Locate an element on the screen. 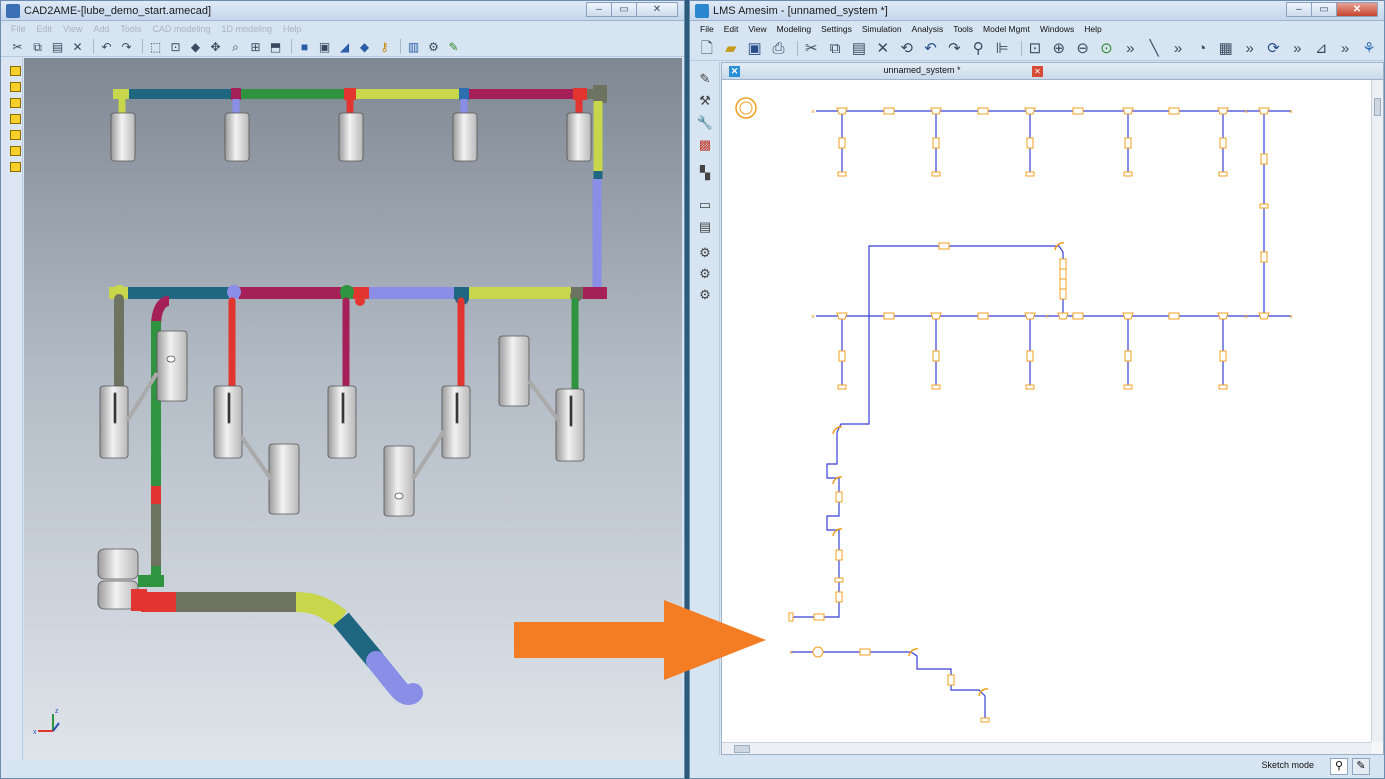 The height and width of the screenshot is (779, 1385). script-icon: ⊿ is located at coordinates (1321, 48).